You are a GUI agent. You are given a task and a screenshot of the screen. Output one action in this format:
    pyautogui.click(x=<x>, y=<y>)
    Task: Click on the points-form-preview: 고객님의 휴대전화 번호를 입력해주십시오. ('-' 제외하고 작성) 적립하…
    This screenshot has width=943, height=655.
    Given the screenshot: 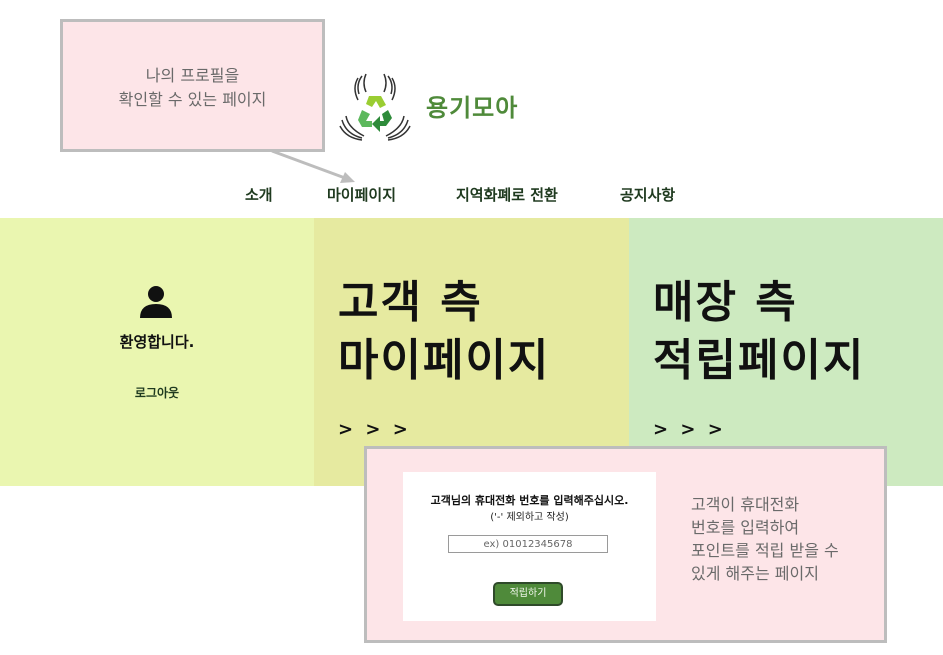 What is the action you would take?
    pyautogui.click(x=529, y=546)
    